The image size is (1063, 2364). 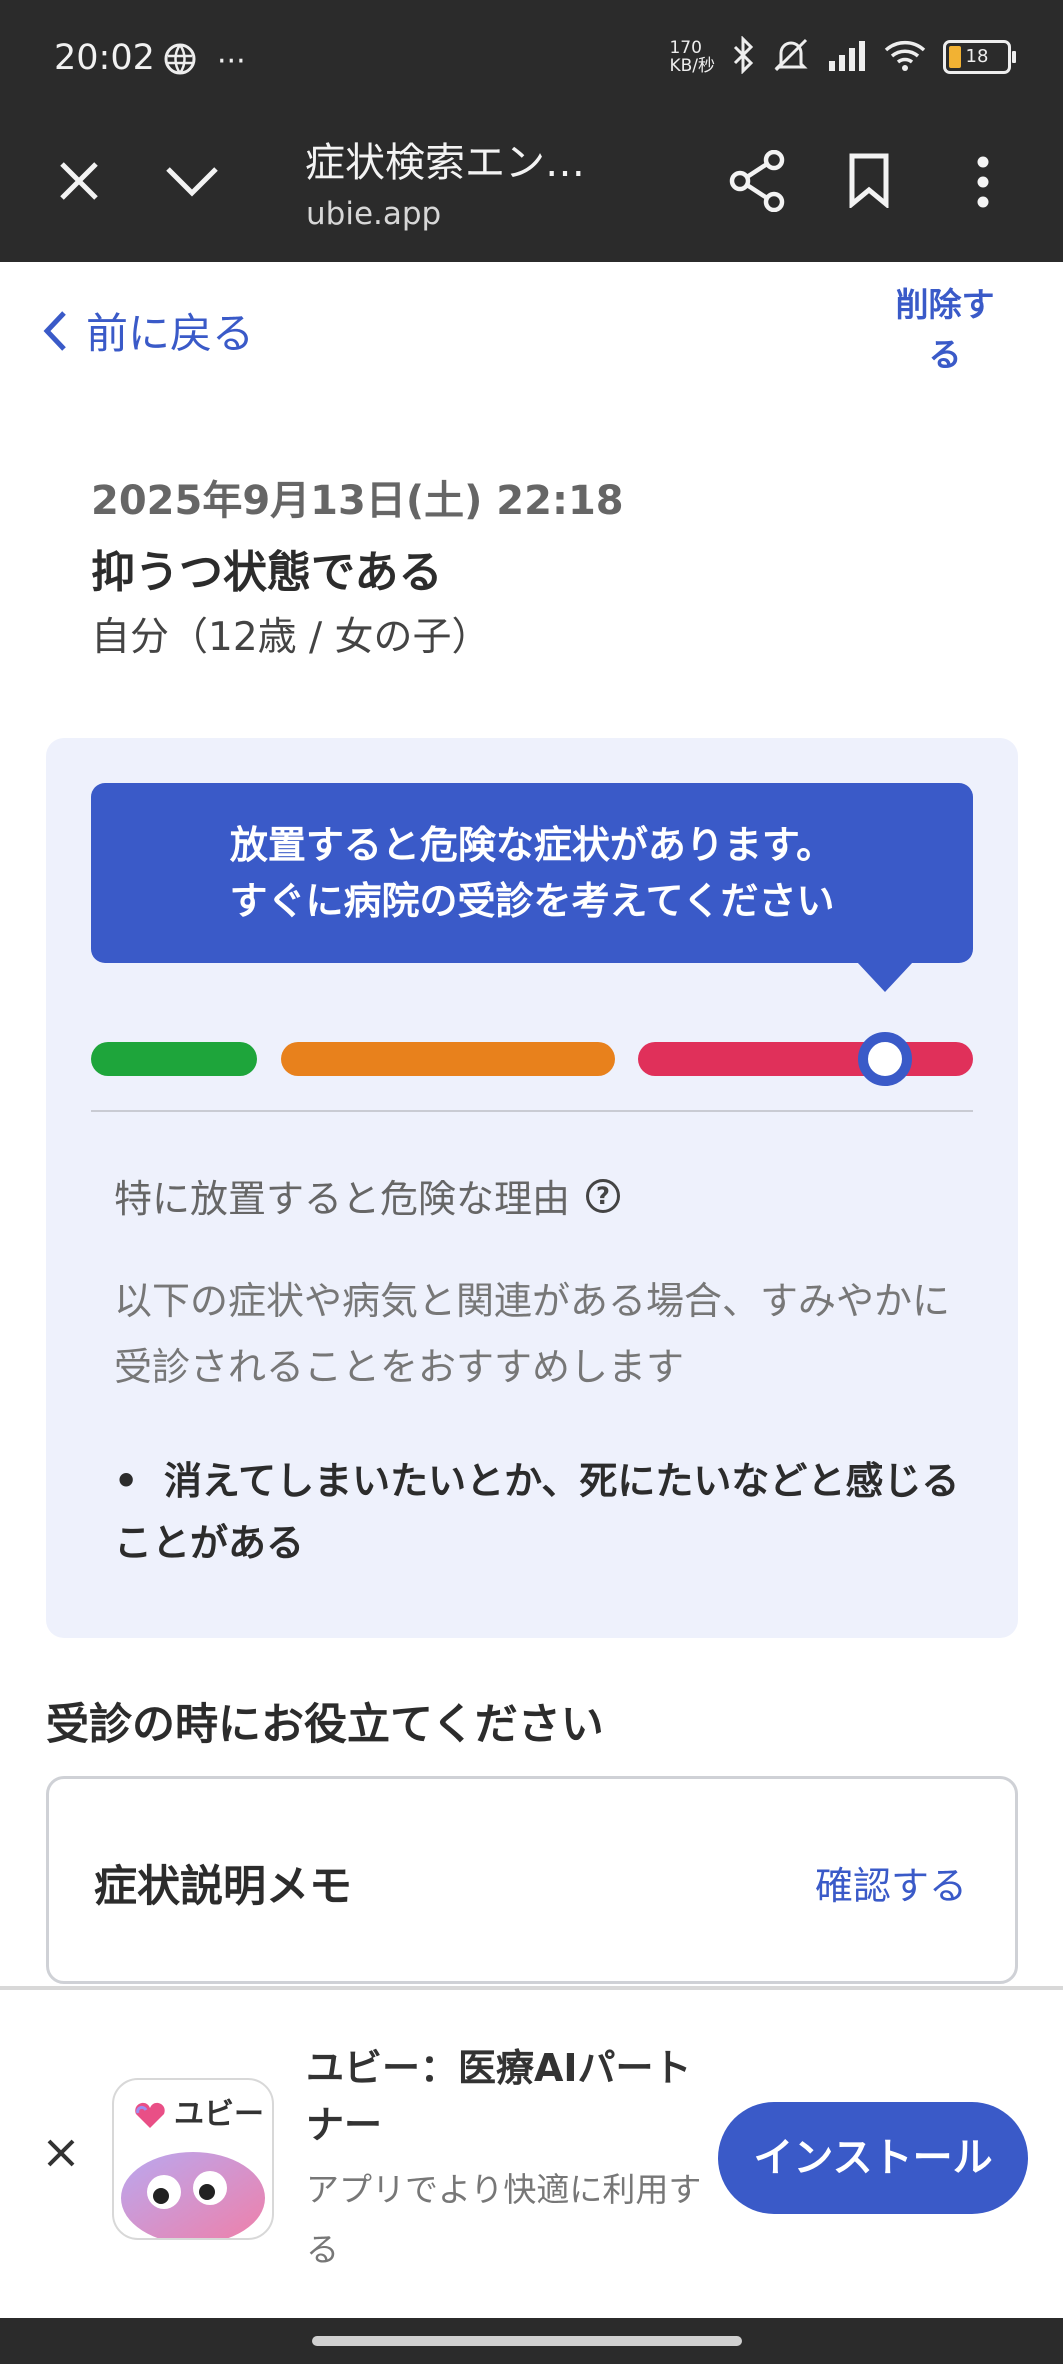 What do you see at coordinates (983, 182) in the screenshot?
I see `more-vert-icon` at bounding box center [983, 182].